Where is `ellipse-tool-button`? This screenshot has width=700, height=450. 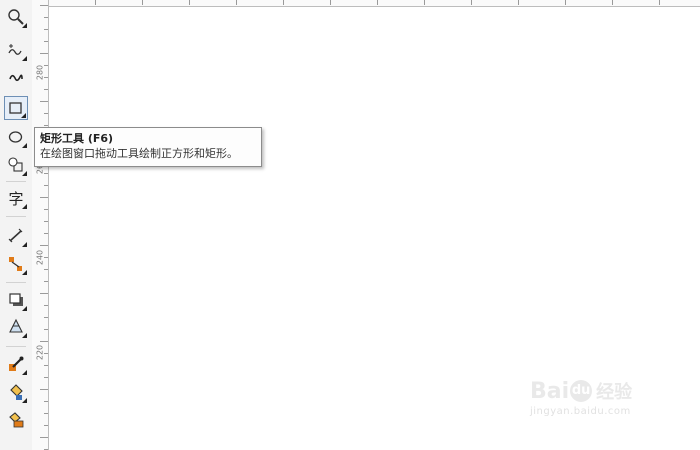
ellipse-tool-button is located at coordinates (16, 137).